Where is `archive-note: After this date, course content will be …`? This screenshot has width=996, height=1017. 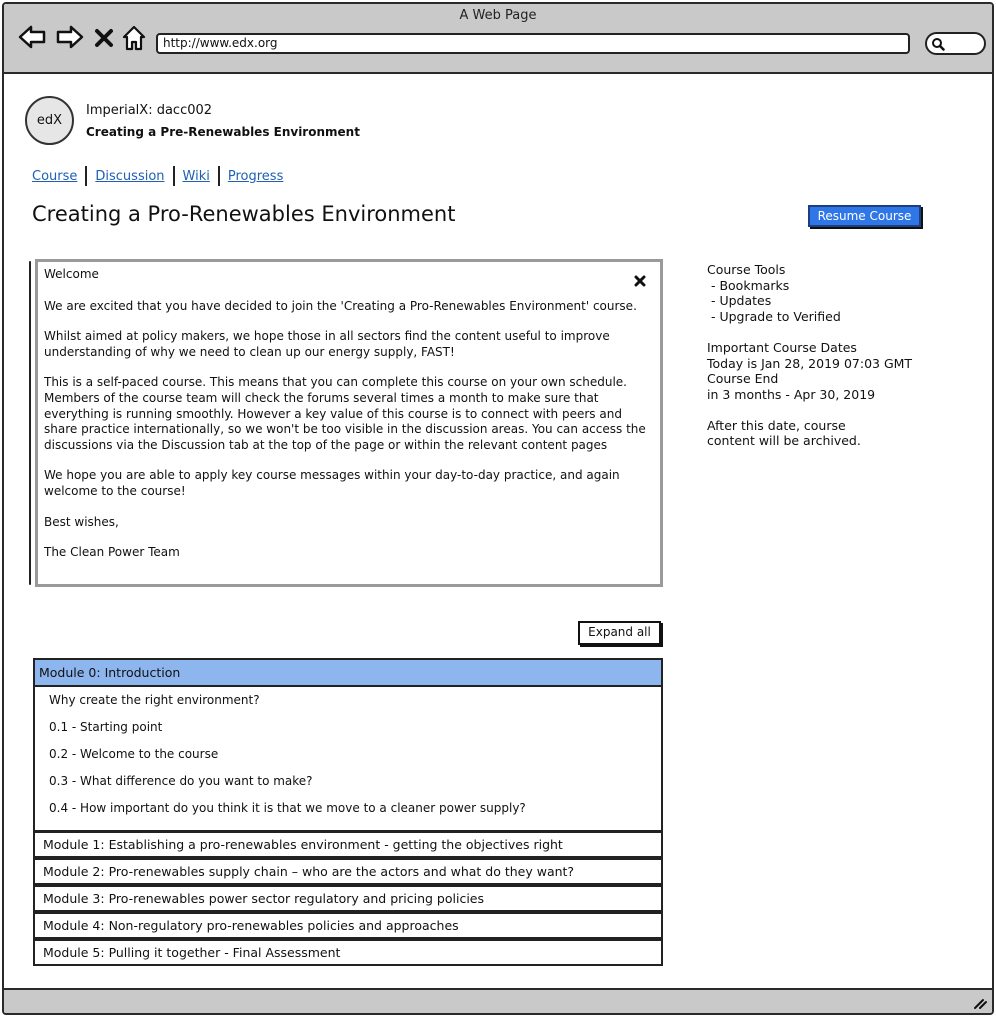
archive-note: After this date, course content will be … is located at coordinates (784, 433).